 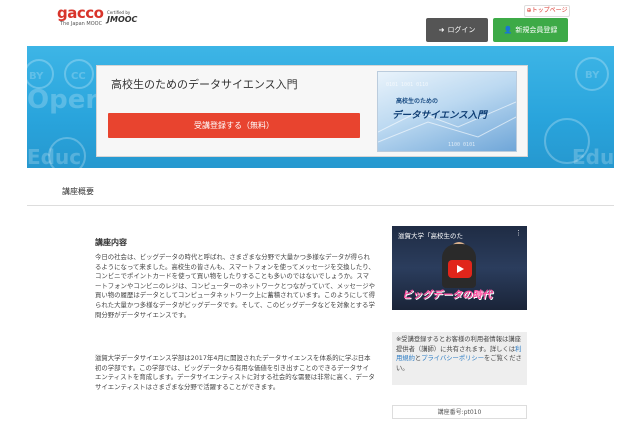 What do you see at coordinates (439, 115) in the screenshot?
I see `thumbnail-title: データサイエンス入門` at bounding box center [439, 115].